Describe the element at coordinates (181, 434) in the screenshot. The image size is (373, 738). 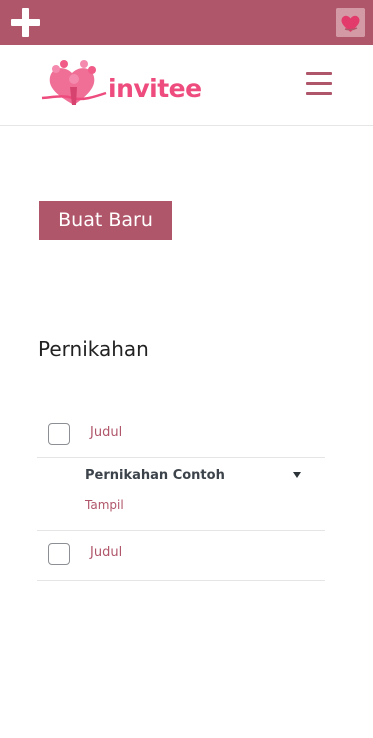
I see `table-header-row: Judul` at that location.